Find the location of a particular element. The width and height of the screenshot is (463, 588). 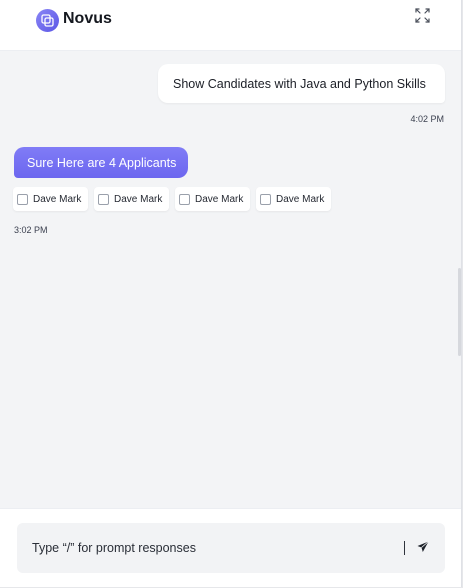

brand-name: Novus is located at coordinates (87, 18).